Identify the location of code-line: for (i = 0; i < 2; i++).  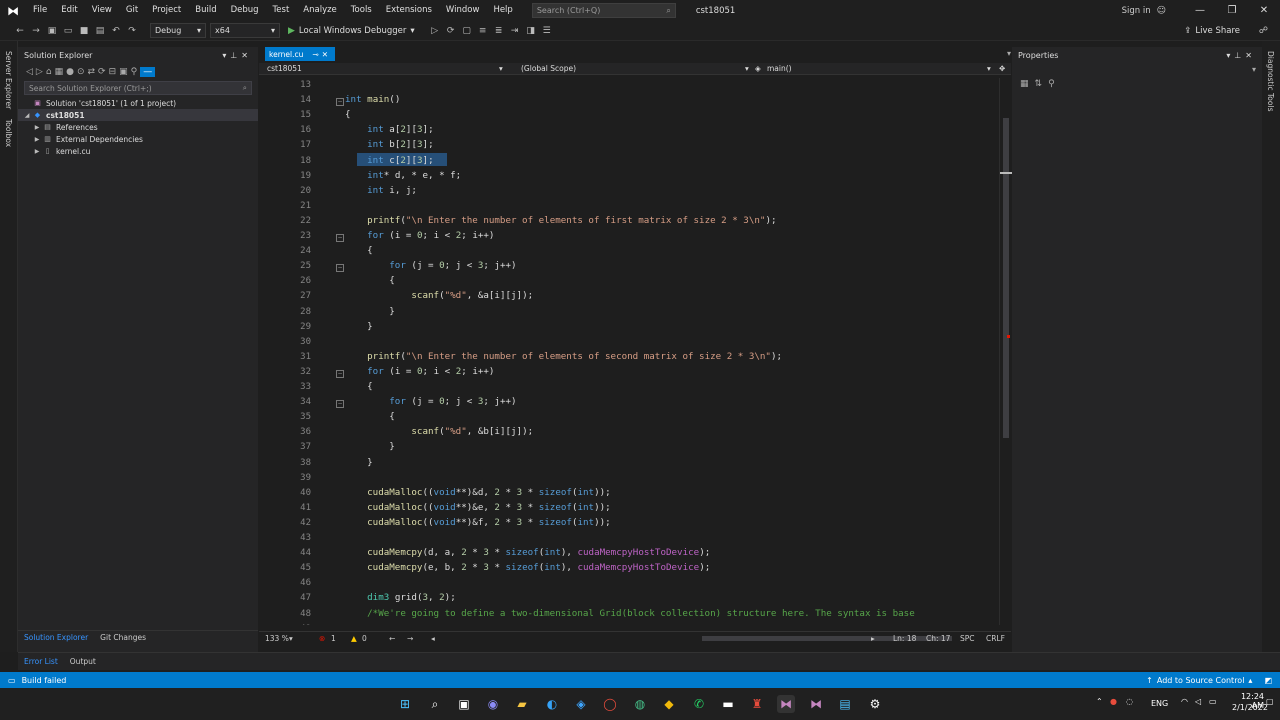
(419, 371).